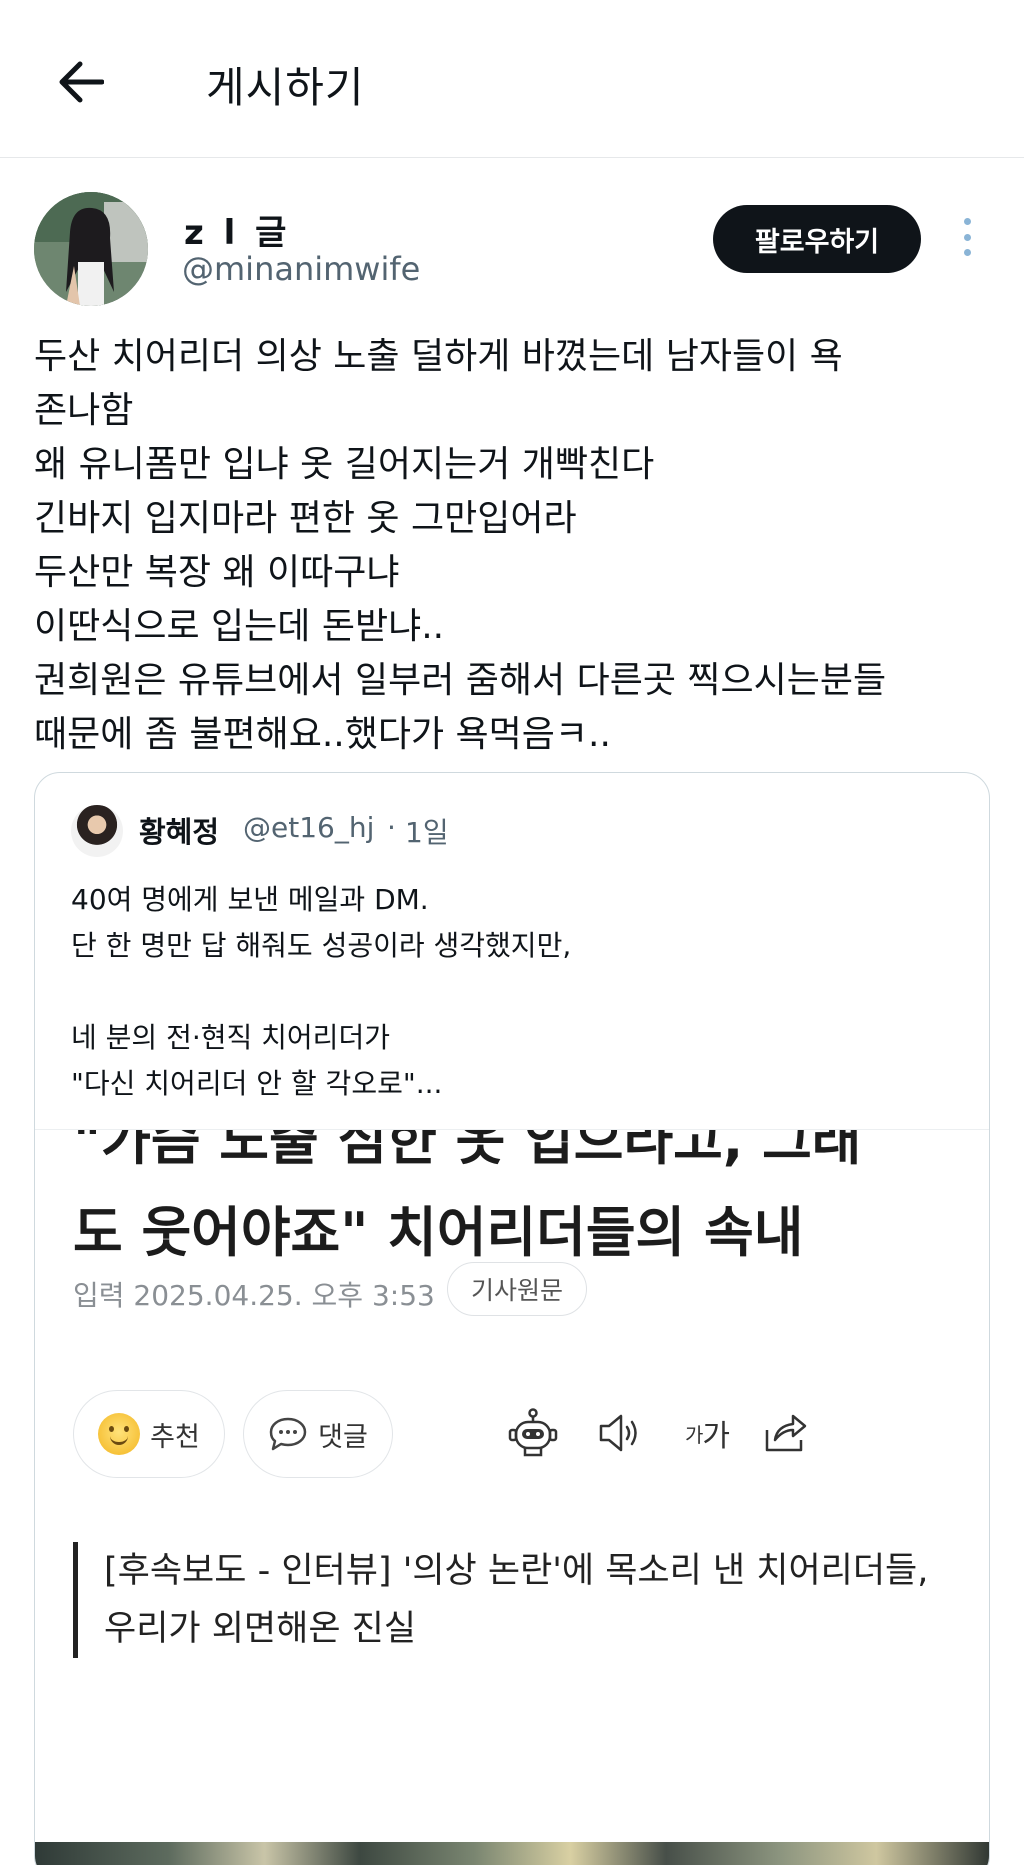 The width and height of the screenshot is (1024, 1865). Describe the element at coordinates (467, 1151) in the screenshot. I see `article-headline-line1: "가슴 노출 심한 옷 입으라고, 그래` at that location.